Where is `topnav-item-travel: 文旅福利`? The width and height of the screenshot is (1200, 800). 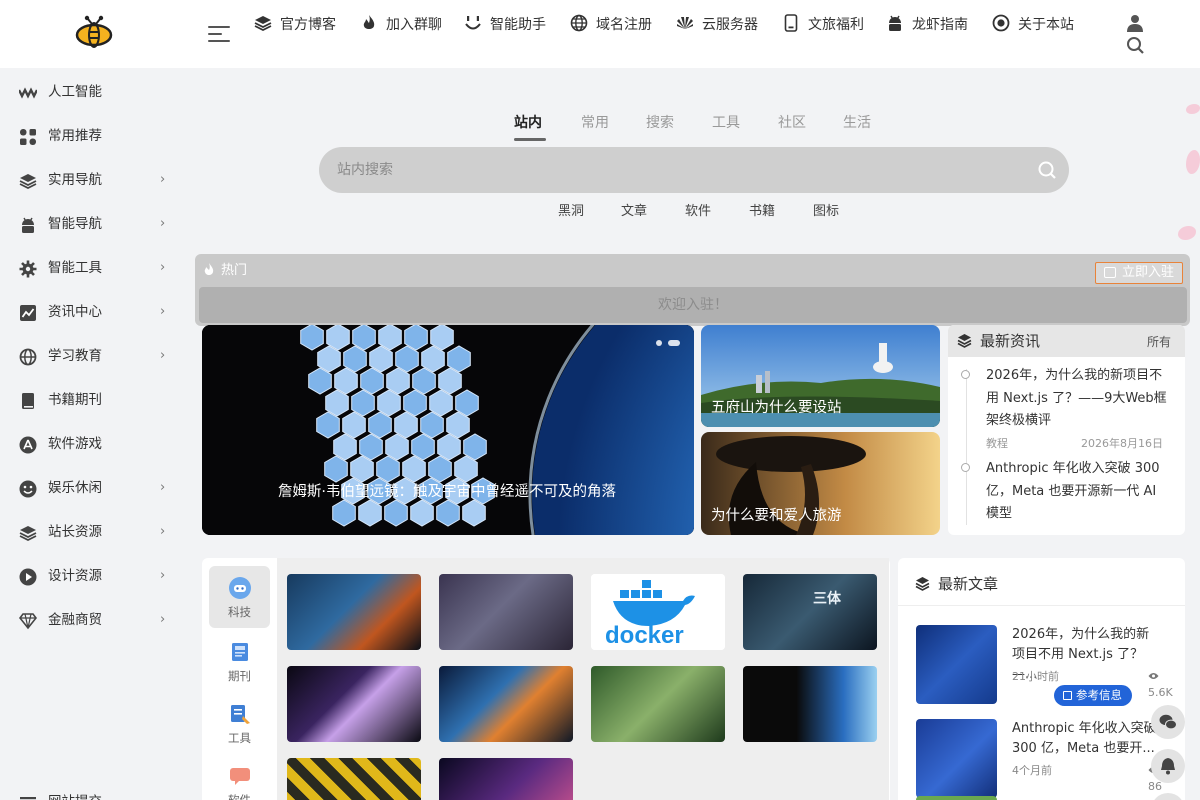
topnav-item-travel: 文旅福利 is located at coordinates (830, 25).